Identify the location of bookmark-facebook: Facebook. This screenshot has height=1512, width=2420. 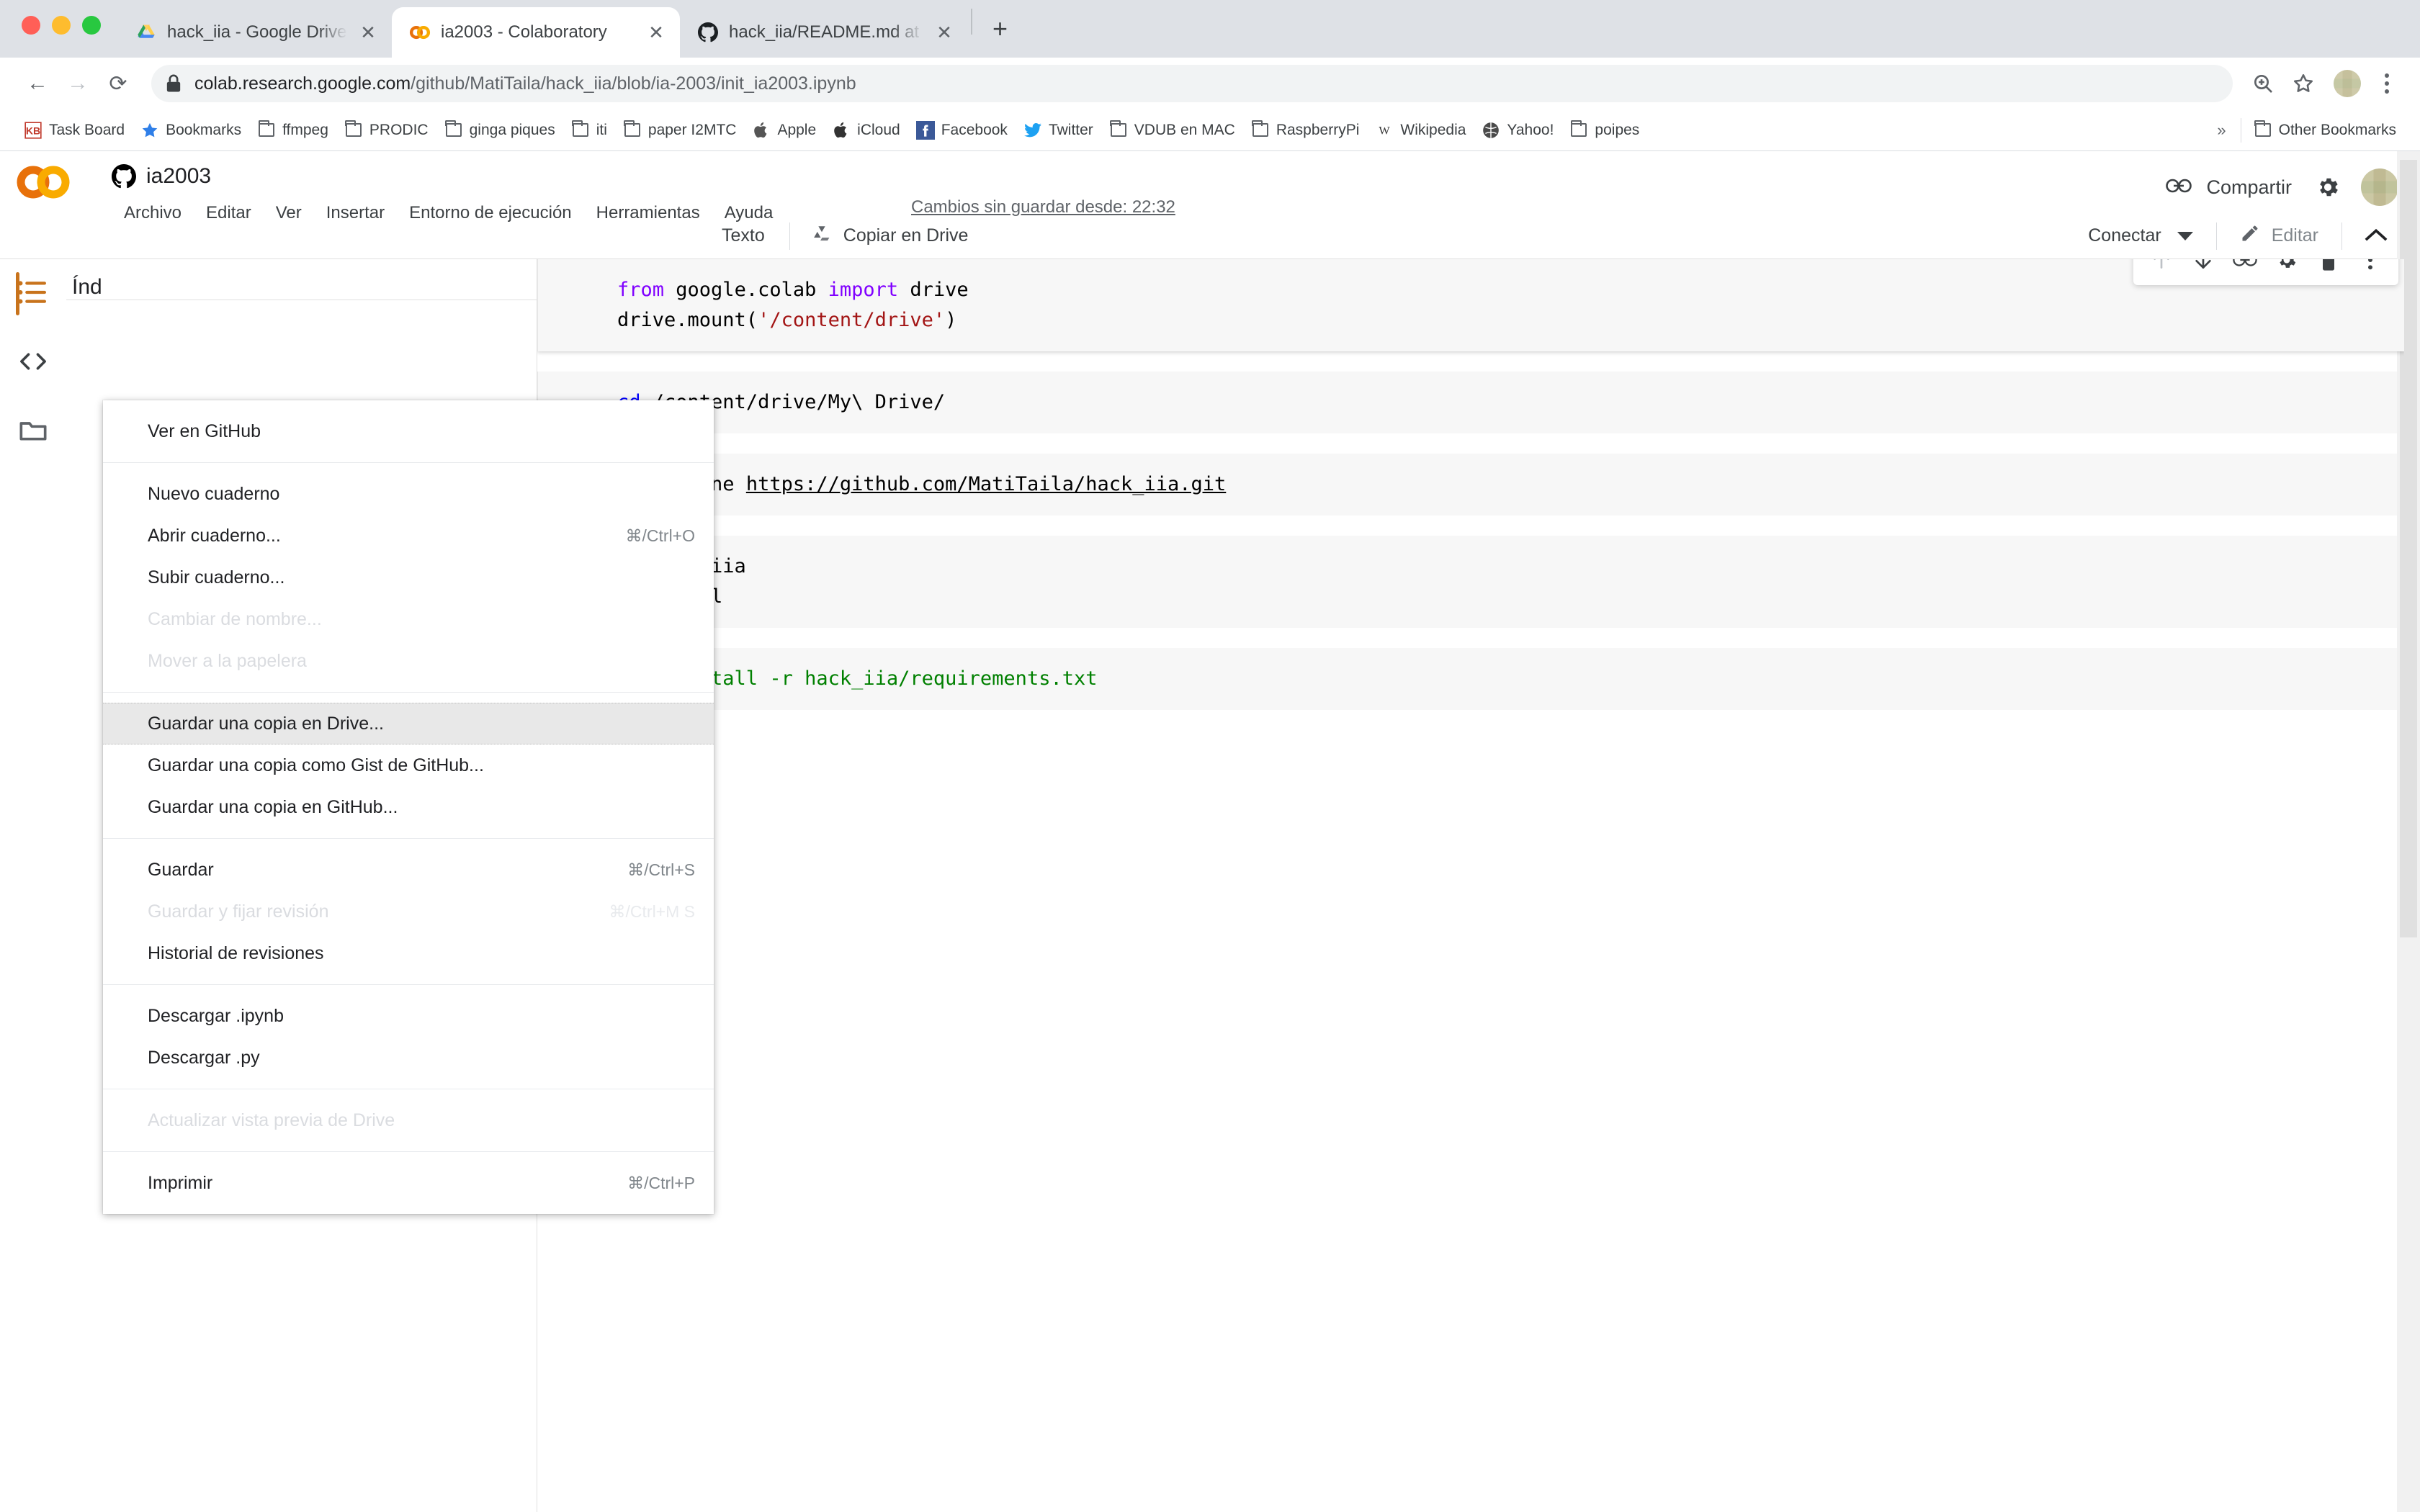
(962, 130).